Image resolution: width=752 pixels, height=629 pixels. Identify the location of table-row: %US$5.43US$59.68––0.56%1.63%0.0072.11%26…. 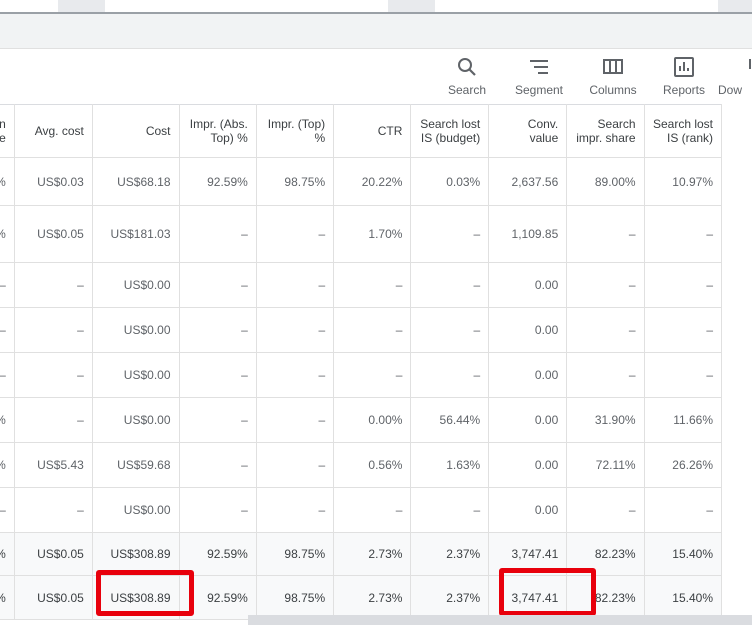
(361, 465).